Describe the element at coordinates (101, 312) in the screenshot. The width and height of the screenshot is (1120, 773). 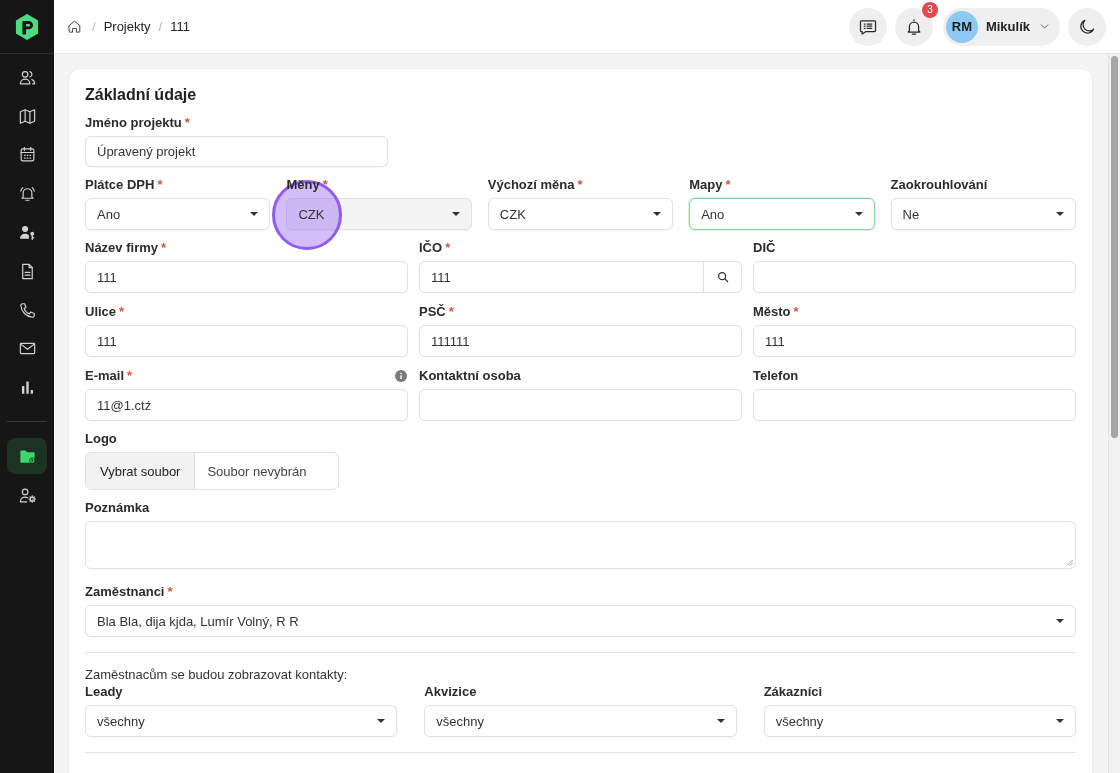
I see `field-label: Ulice` at that location.